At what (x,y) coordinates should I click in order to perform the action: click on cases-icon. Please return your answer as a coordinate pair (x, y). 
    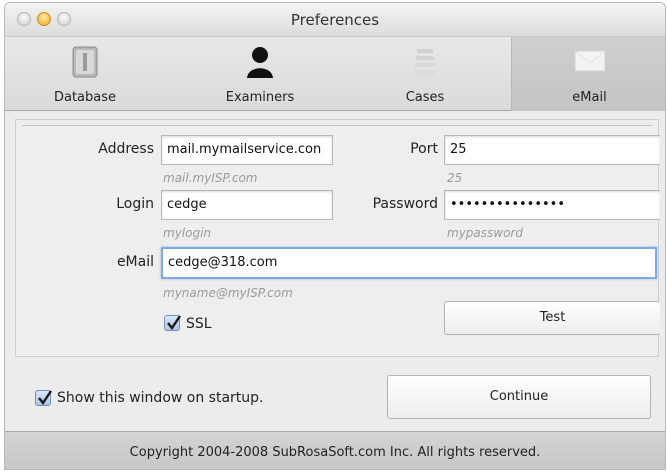
    Looking at the image, I should click on (425, 64).